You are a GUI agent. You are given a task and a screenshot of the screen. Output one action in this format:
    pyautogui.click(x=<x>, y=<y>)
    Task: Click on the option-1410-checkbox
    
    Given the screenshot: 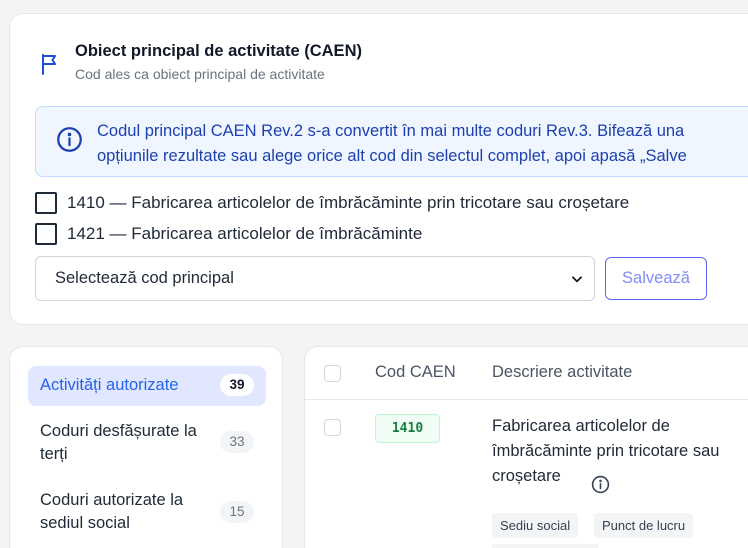 What is the action you would take?
    pyautogui.click(x=46, y=203)
    